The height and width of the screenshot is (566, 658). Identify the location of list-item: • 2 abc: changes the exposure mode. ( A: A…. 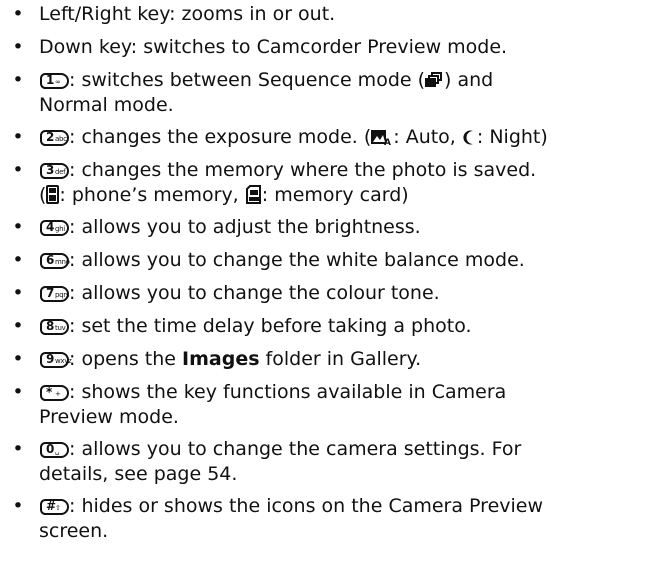
(329, 137).